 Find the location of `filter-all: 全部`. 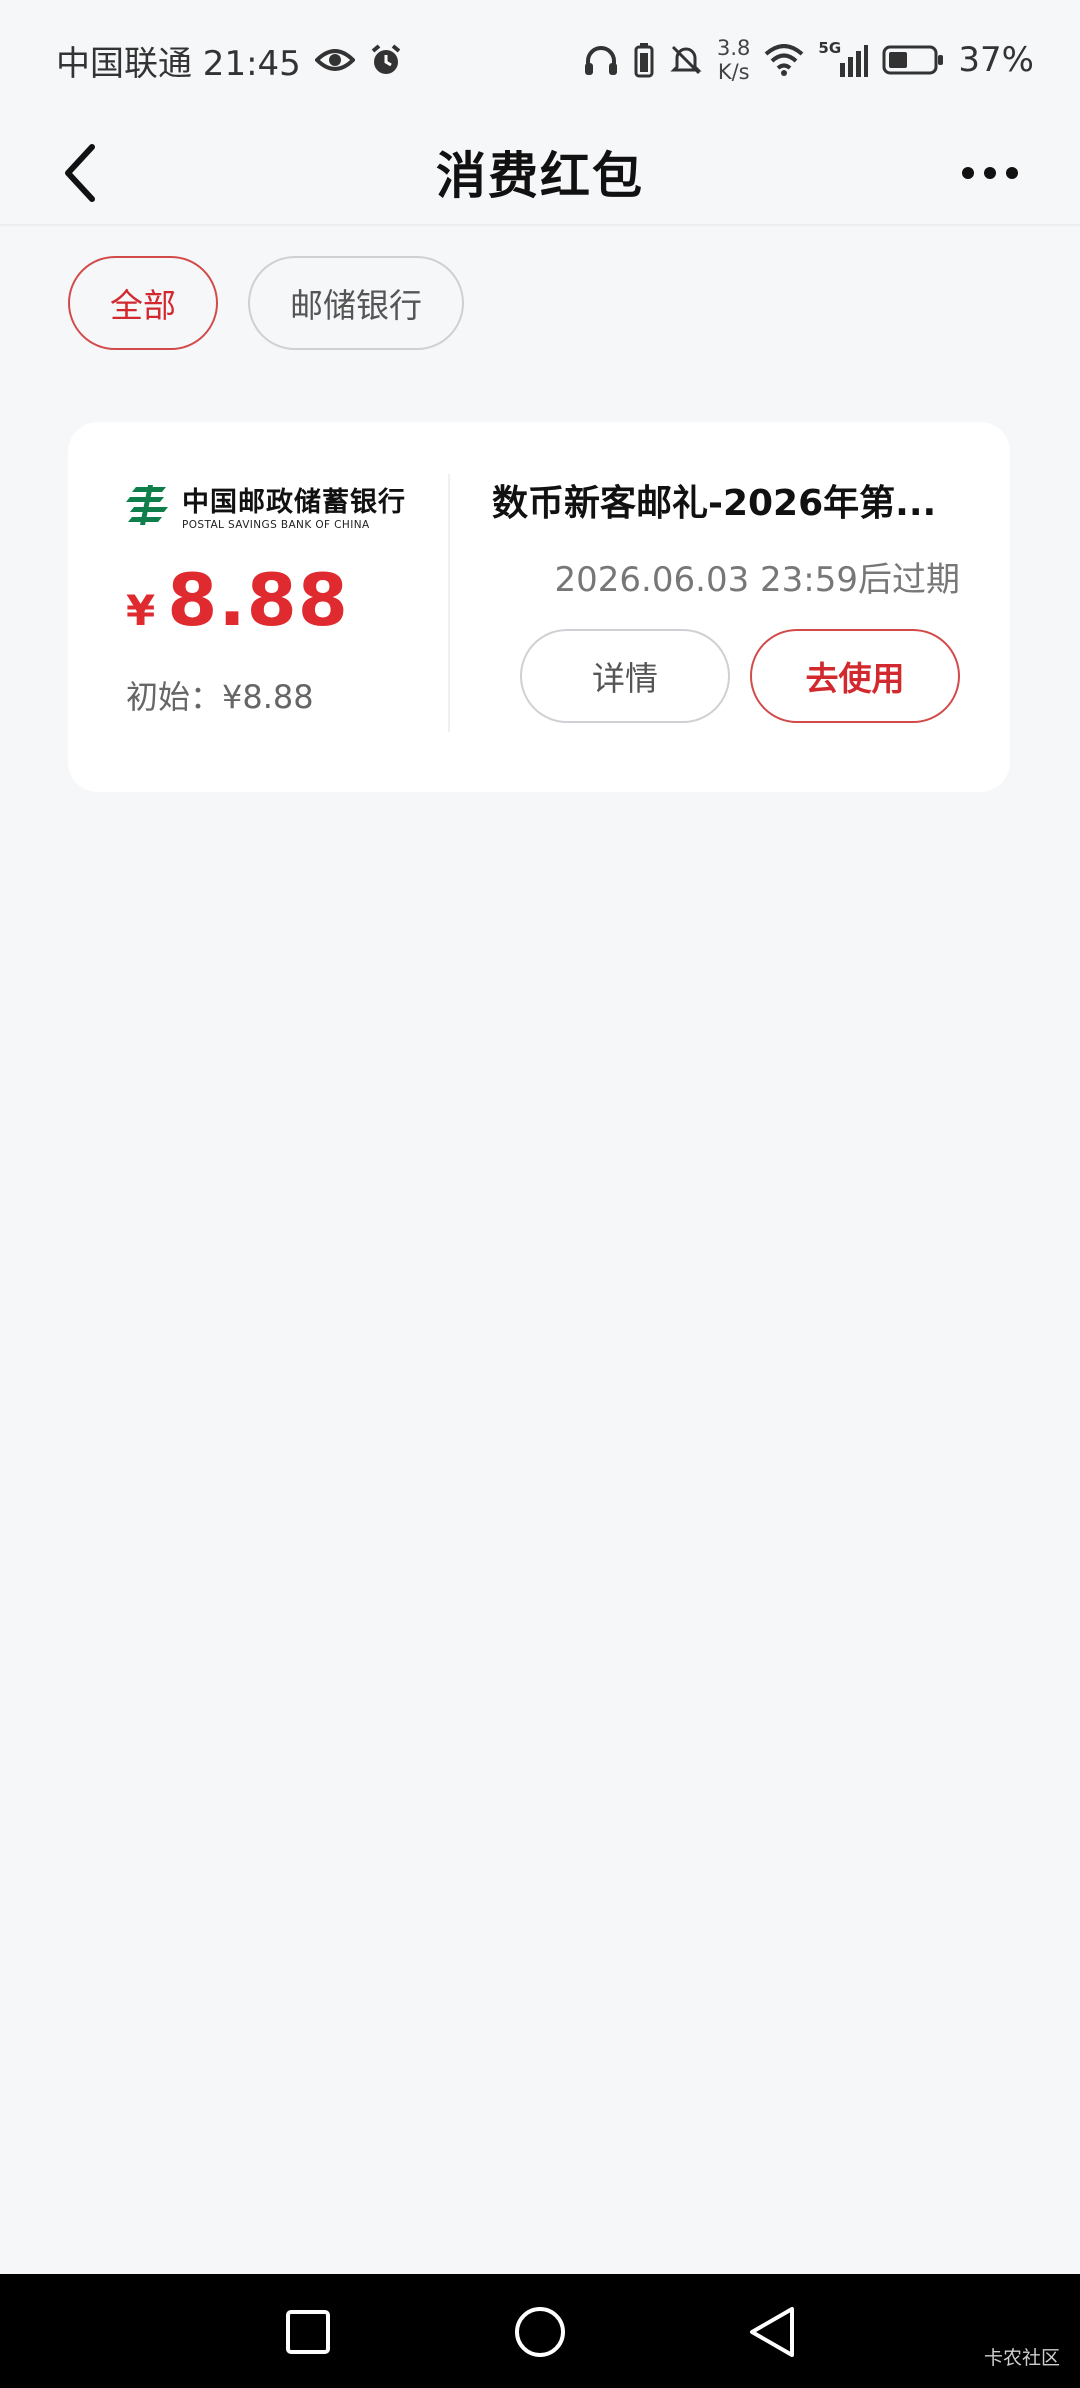

filter-all: 全部 is located at coordinates (143, 303).